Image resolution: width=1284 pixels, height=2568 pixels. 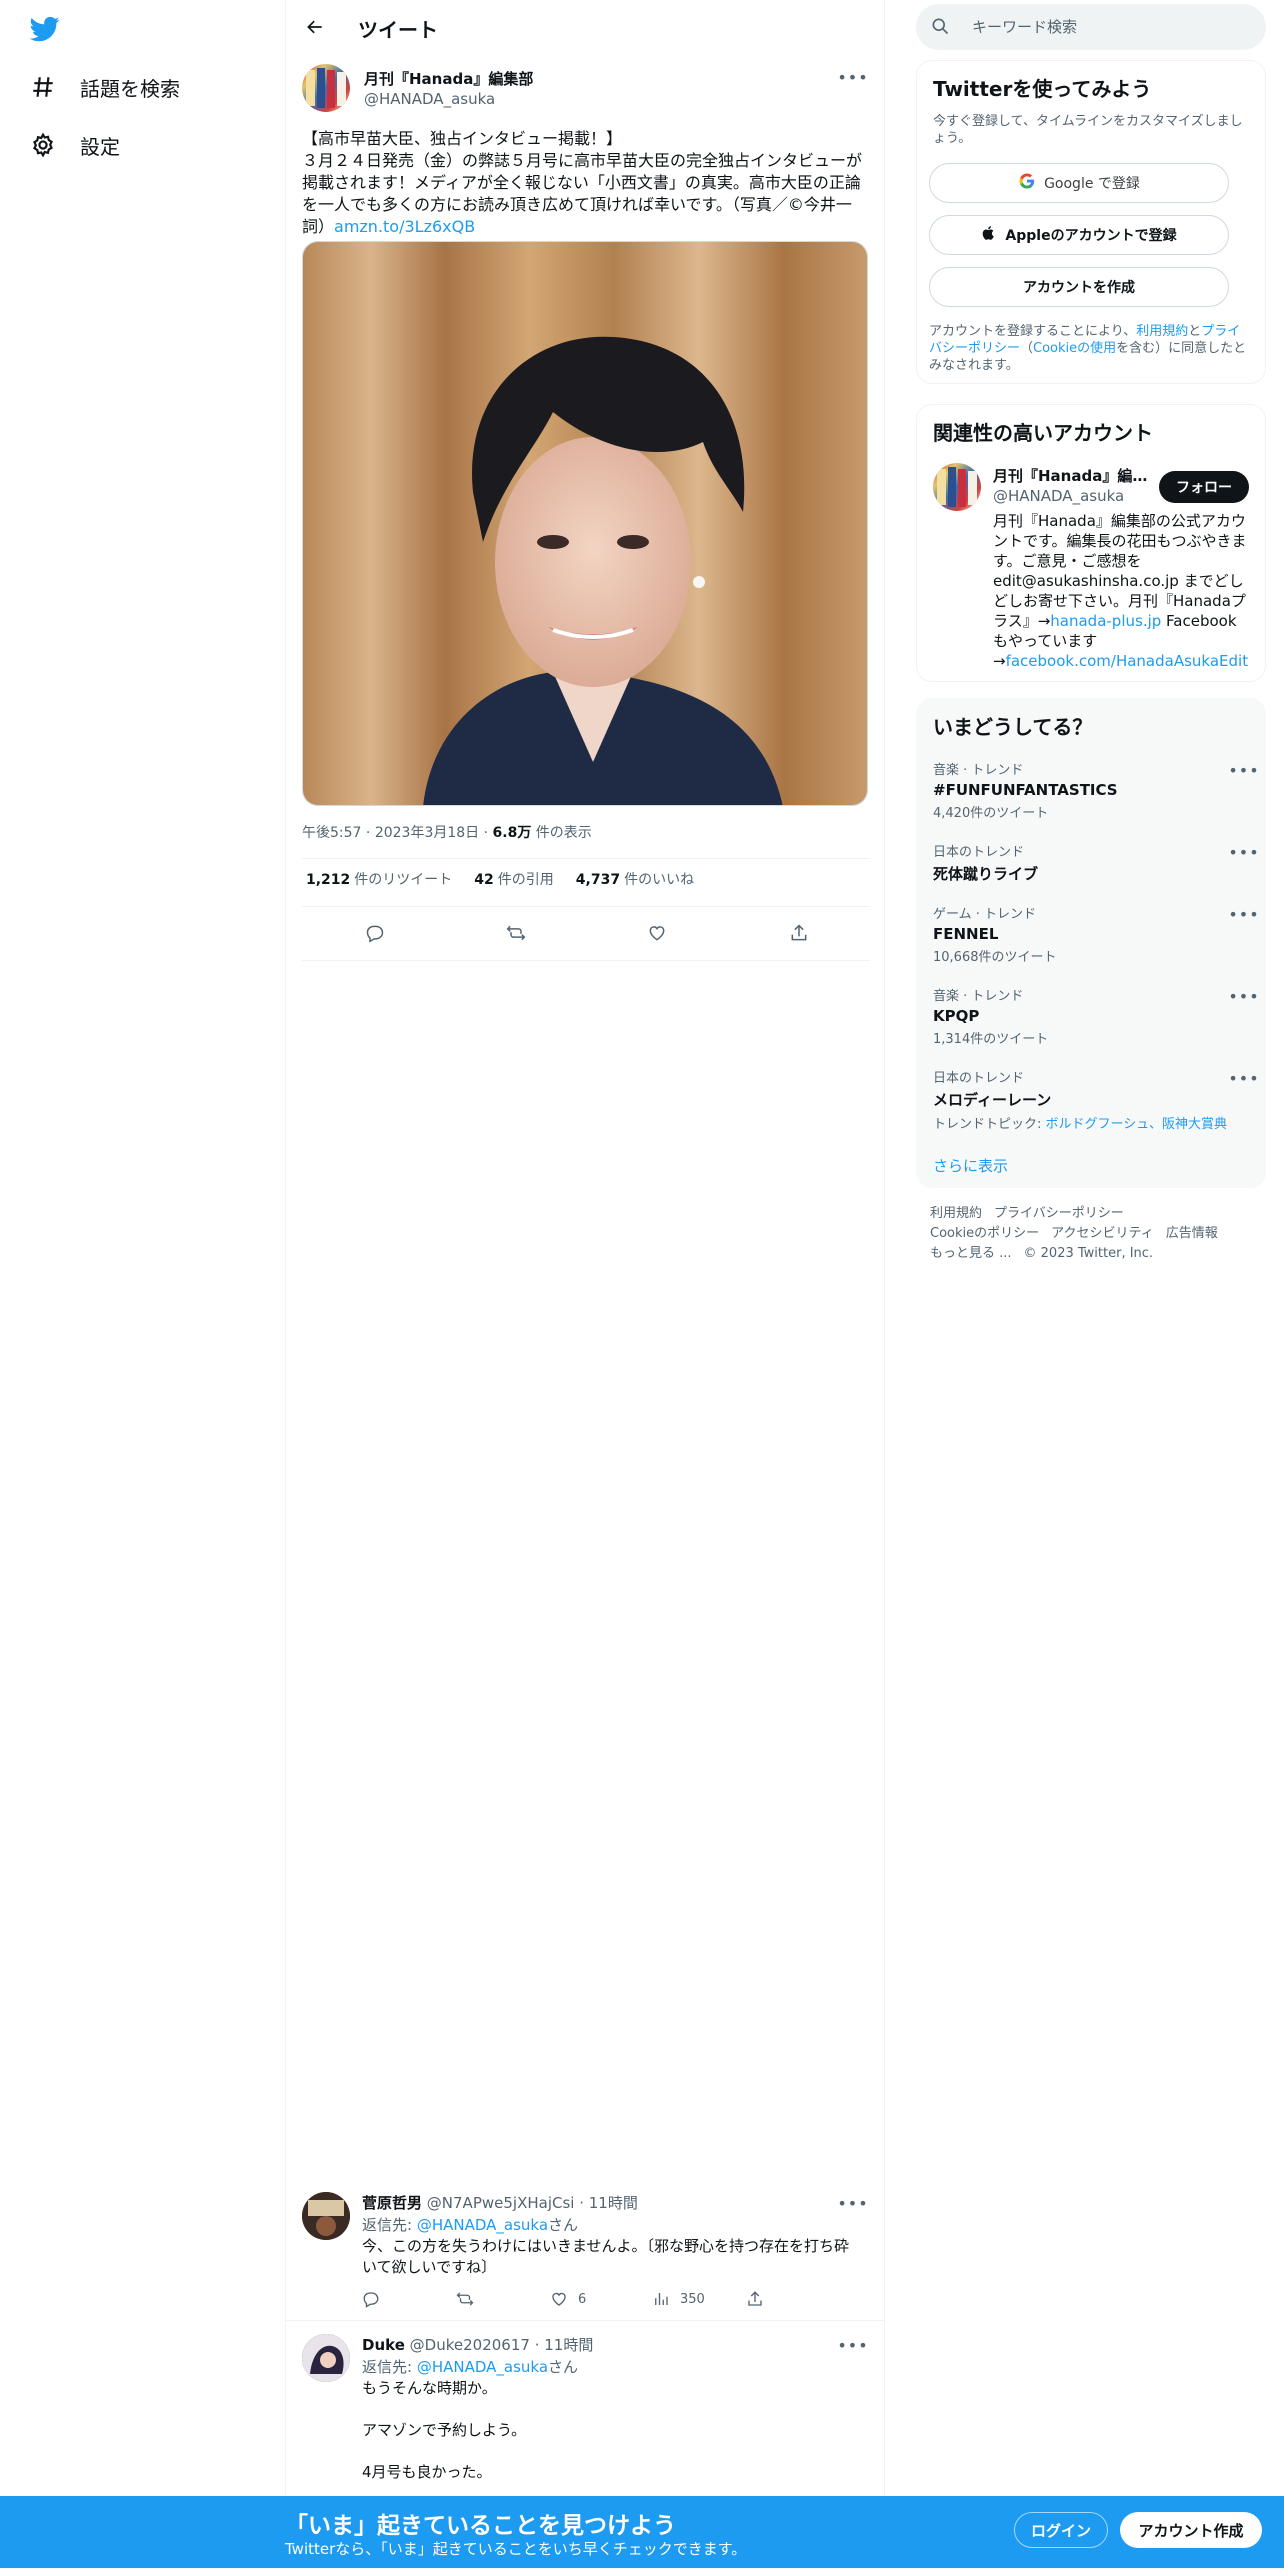 I want to click on tweet-author: 月刊『Hanada』編集部 @HANADA_asuka, so click(x=417, y=88).